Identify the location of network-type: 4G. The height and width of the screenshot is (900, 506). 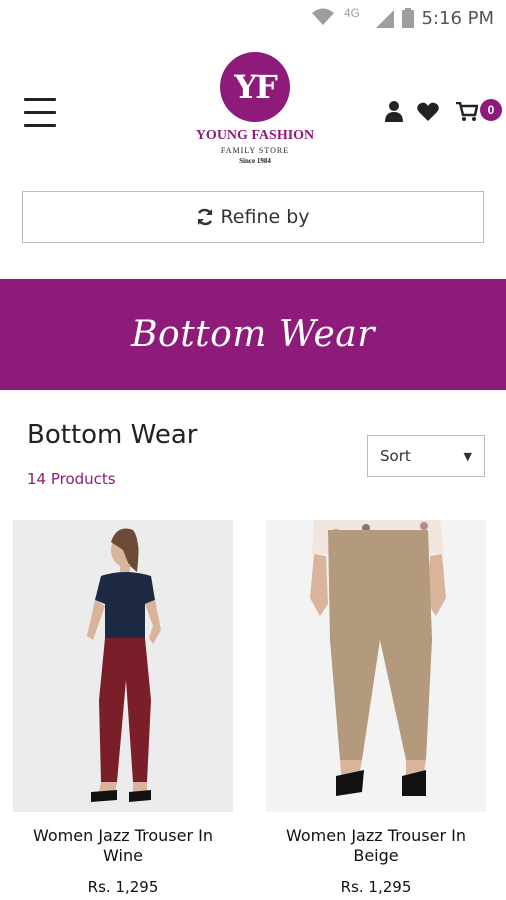
(351, 13).